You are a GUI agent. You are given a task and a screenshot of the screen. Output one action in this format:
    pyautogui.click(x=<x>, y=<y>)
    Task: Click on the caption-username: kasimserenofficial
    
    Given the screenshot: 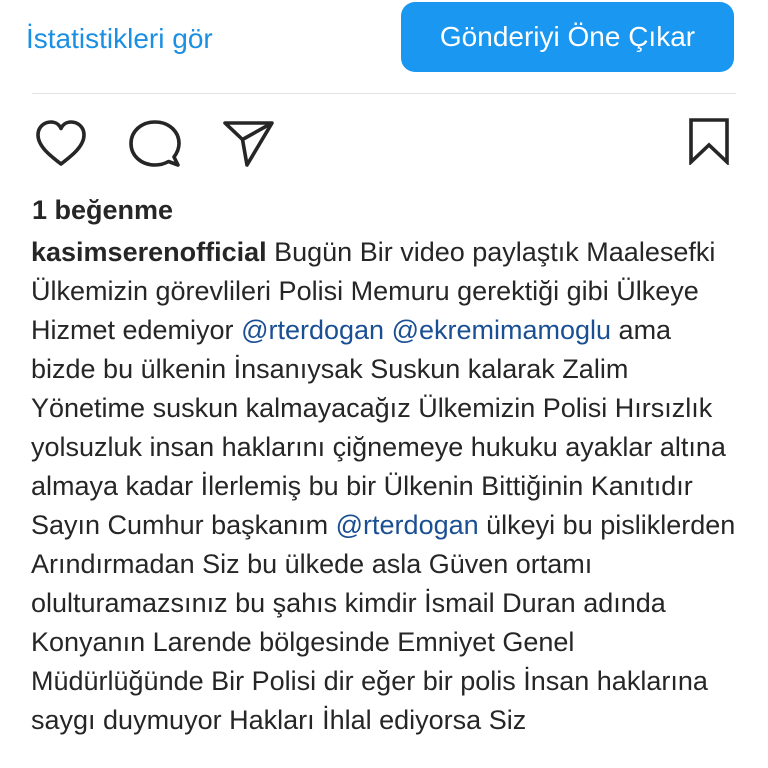 What is the action you would take?
    pyautogui.click(x=149, y=252)
    